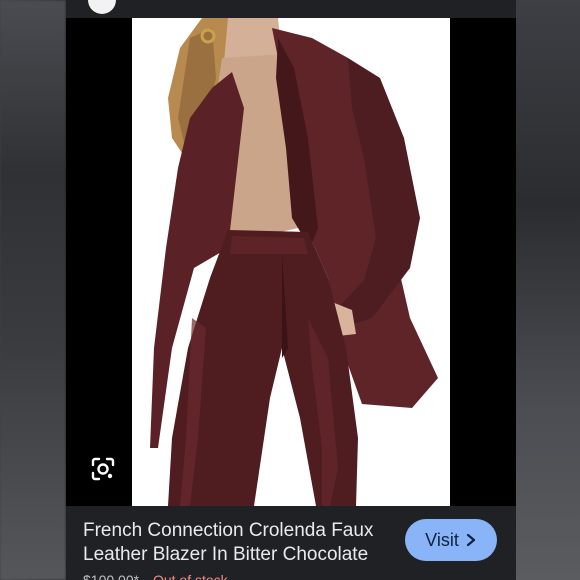 The image size is (580, 580). Describe the element at coordinates (111, 576) in the screenshot. I see `product-price: $100.00*` at that location.